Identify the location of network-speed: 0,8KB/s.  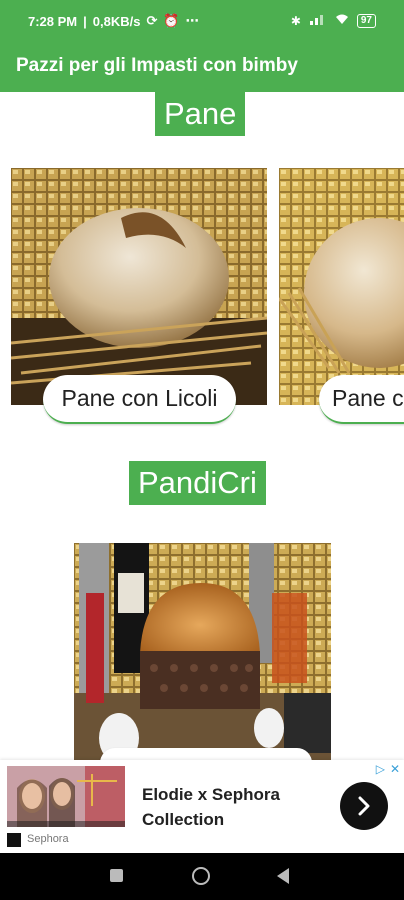
(116, 21).